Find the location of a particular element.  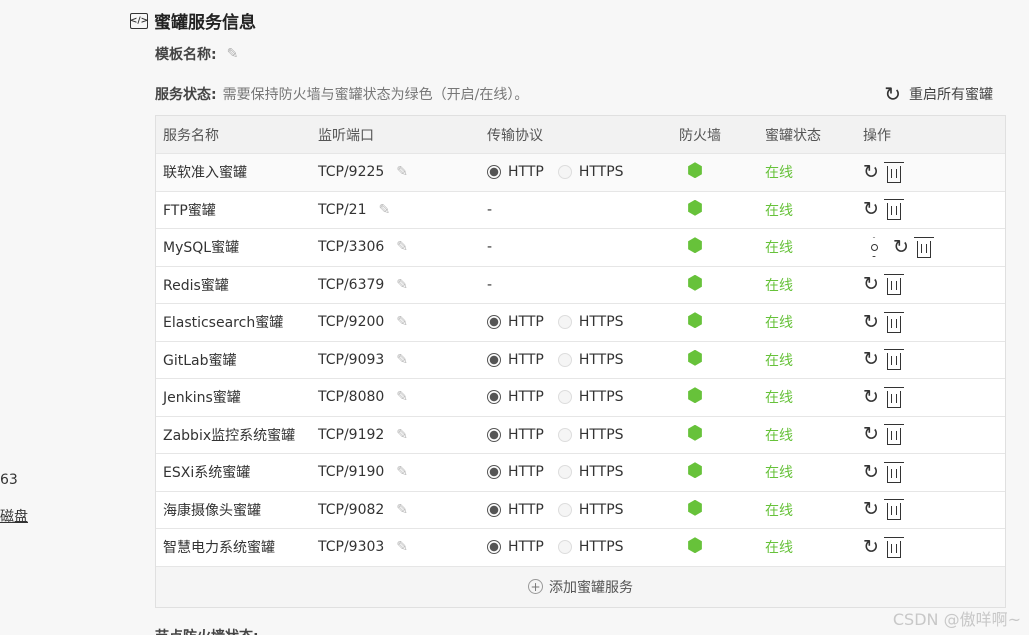

add-service-button: + 添加蜜罐服务 is located at coordinates (580, 586).